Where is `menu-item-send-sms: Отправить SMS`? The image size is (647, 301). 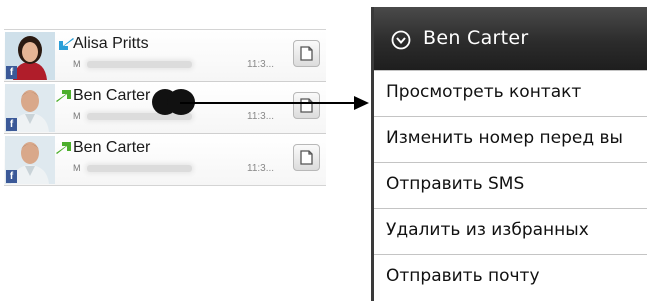
menu-item-send-sms: Отправить SMS is located at coordinates (510, 185).